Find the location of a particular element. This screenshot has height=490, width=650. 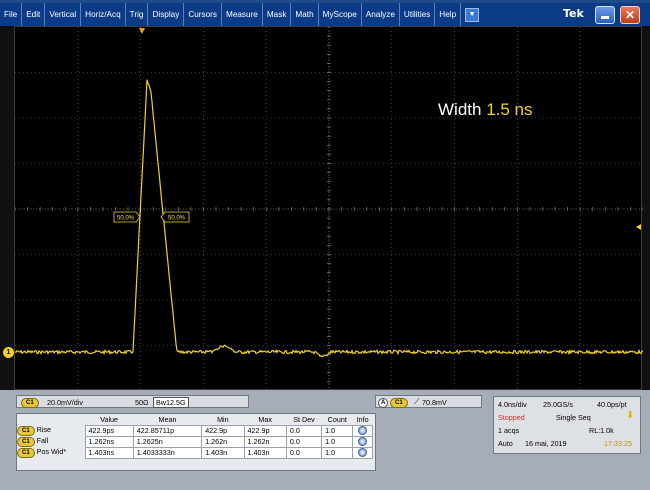

menu-analyze: Analyze is located at coordinates (381, 14).